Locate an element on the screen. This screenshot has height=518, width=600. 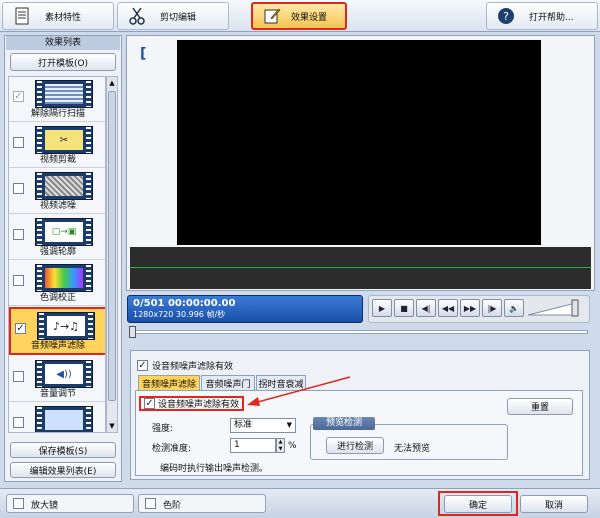
effect-settings-icon is located at coordinates (272, 16).